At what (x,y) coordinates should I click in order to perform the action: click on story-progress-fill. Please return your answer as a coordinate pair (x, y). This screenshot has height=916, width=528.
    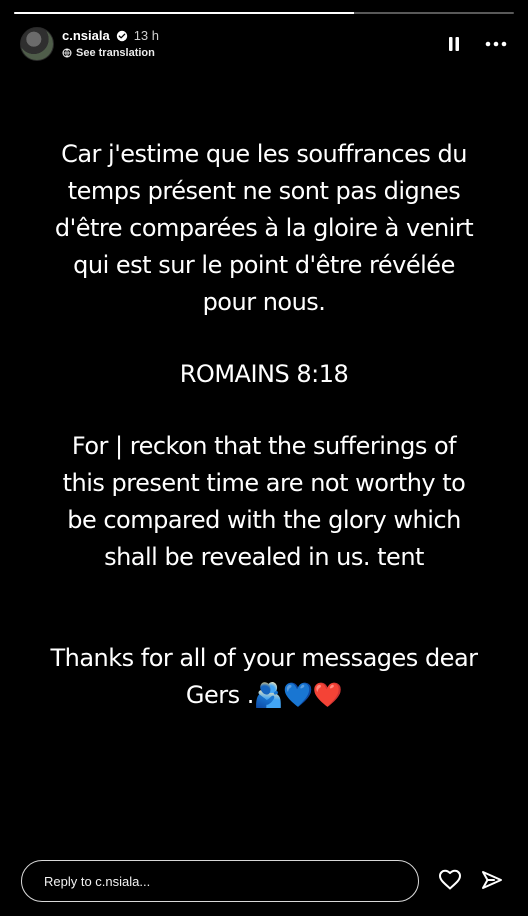
    Looking at the image, I should click on (184, 13).